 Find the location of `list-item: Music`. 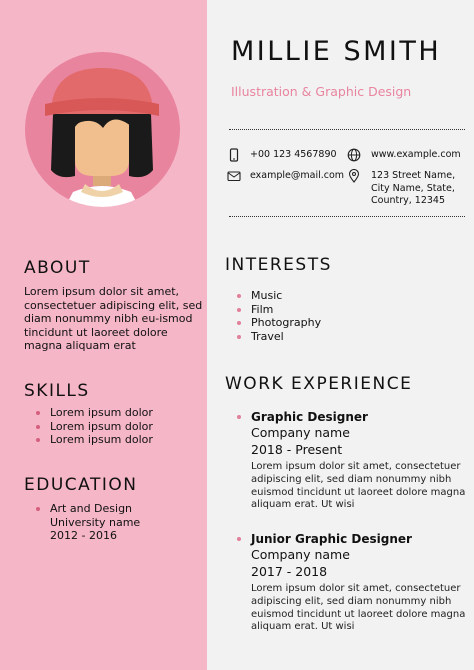

list-item: Music is located at coordinates (279, 296).